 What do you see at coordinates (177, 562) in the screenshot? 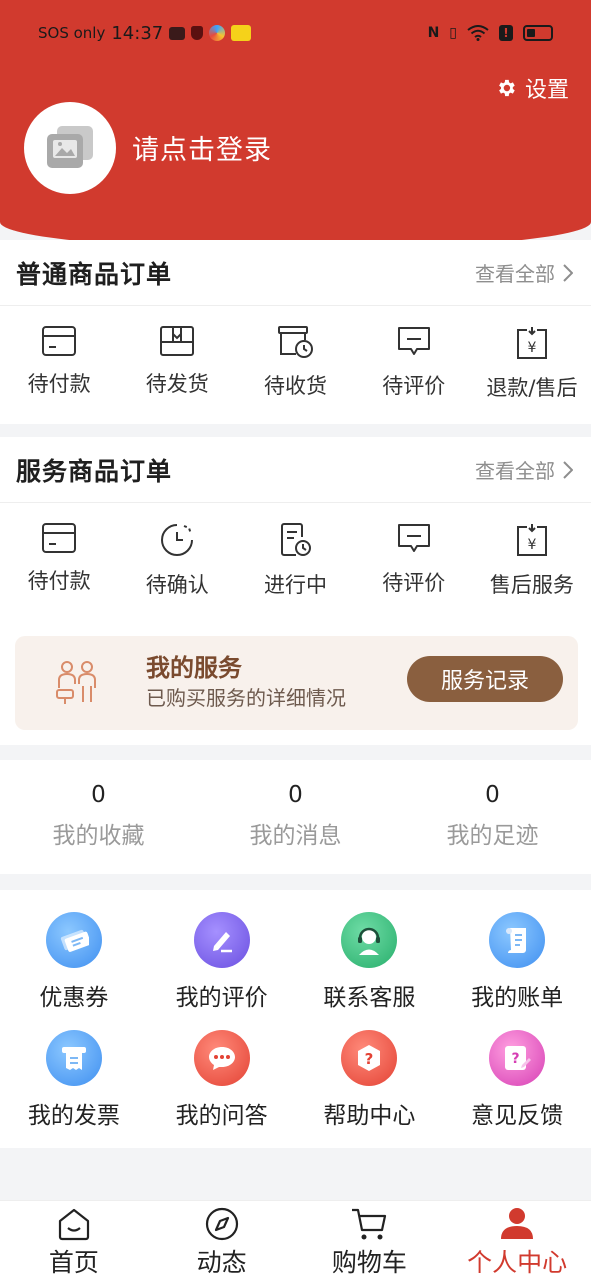
I see `service-order-pending-confirm: 待确认` at bounding box center [177, 562].